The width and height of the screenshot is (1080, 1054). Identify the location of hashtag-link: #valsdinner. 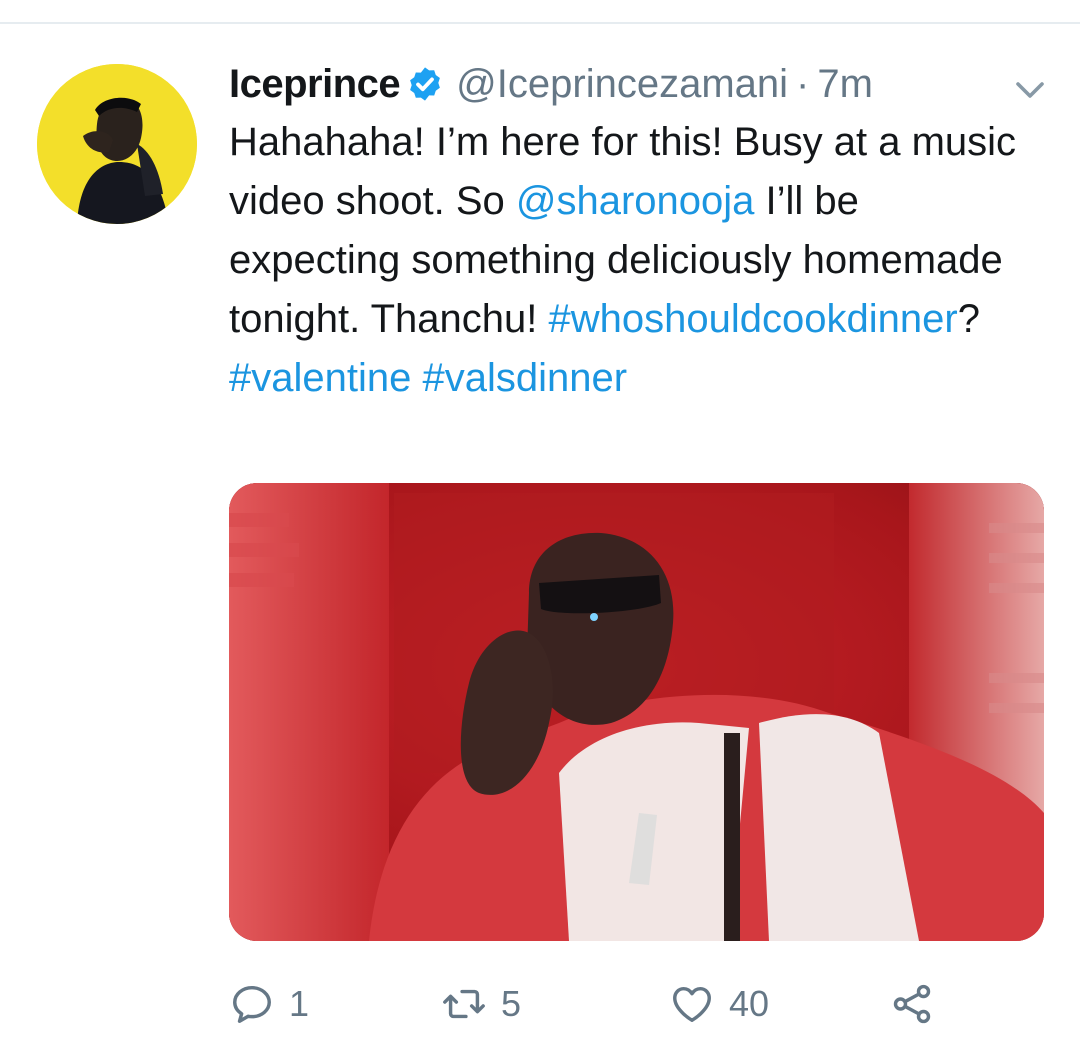
(525, 378).